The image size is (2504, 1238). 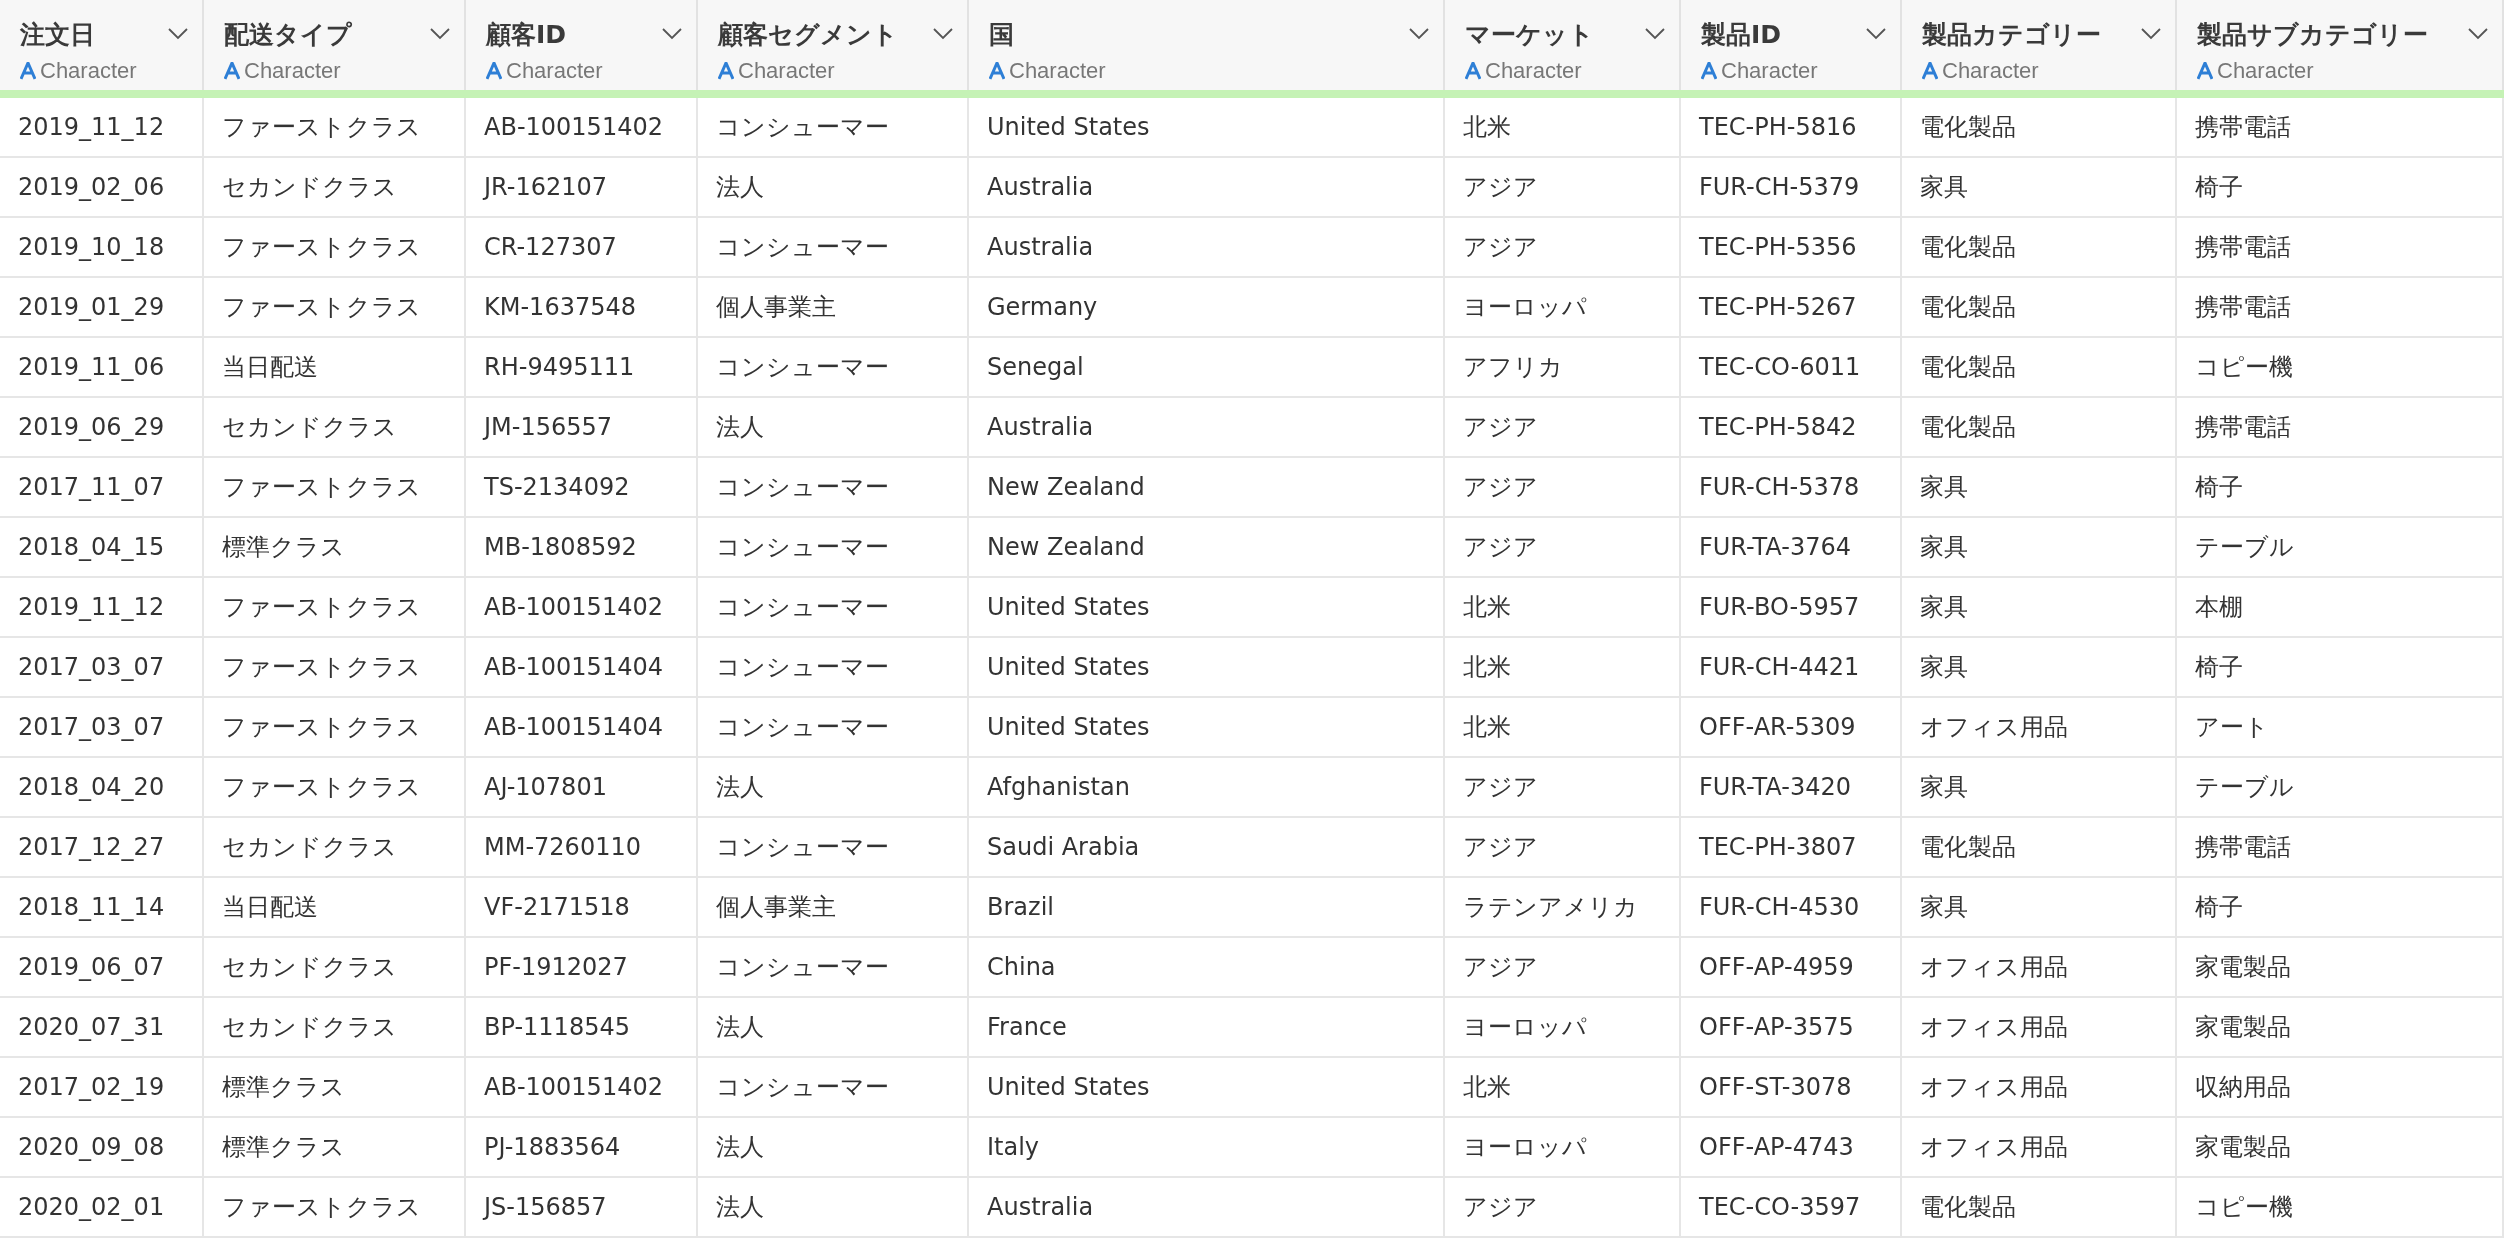 I want to click on table-cell: TEC-CO-3597, so click(x=1791, y=1207).